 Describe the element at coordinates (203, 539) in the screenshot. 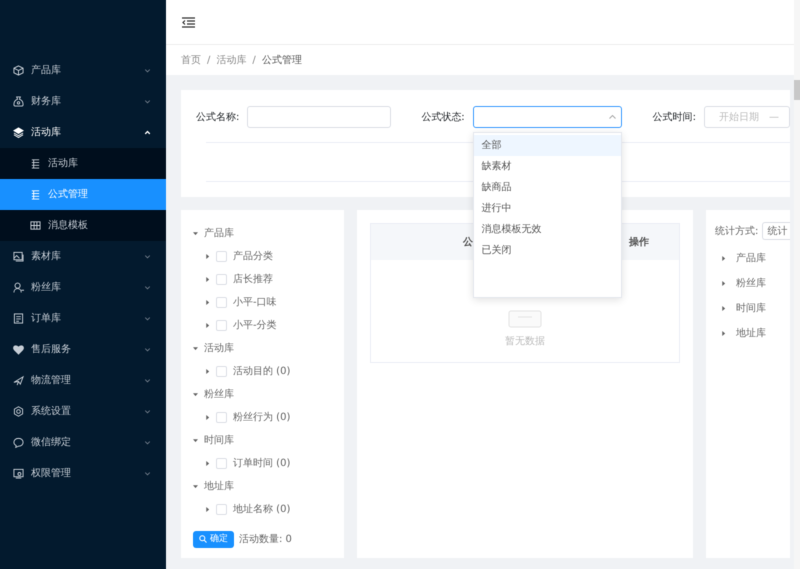

I see `search-icon` at that location.